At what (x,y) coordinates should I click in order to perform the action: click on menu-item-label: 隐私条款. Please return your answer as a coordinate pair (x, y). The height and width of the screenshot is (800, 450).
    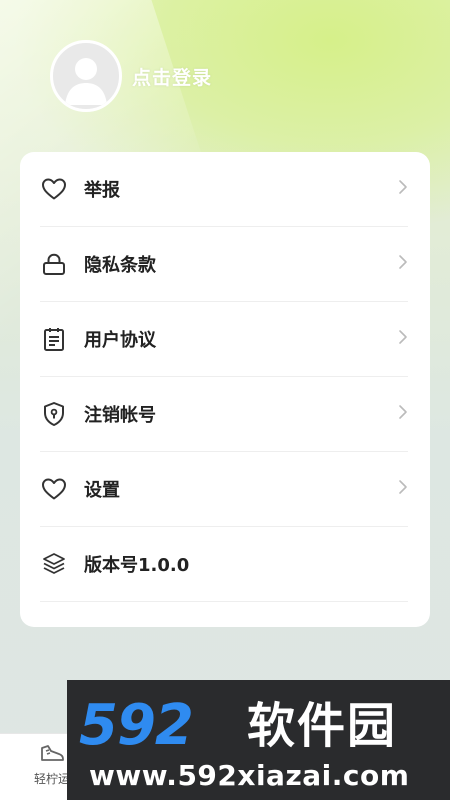
    Looking at the image, I should click on (120, 265).